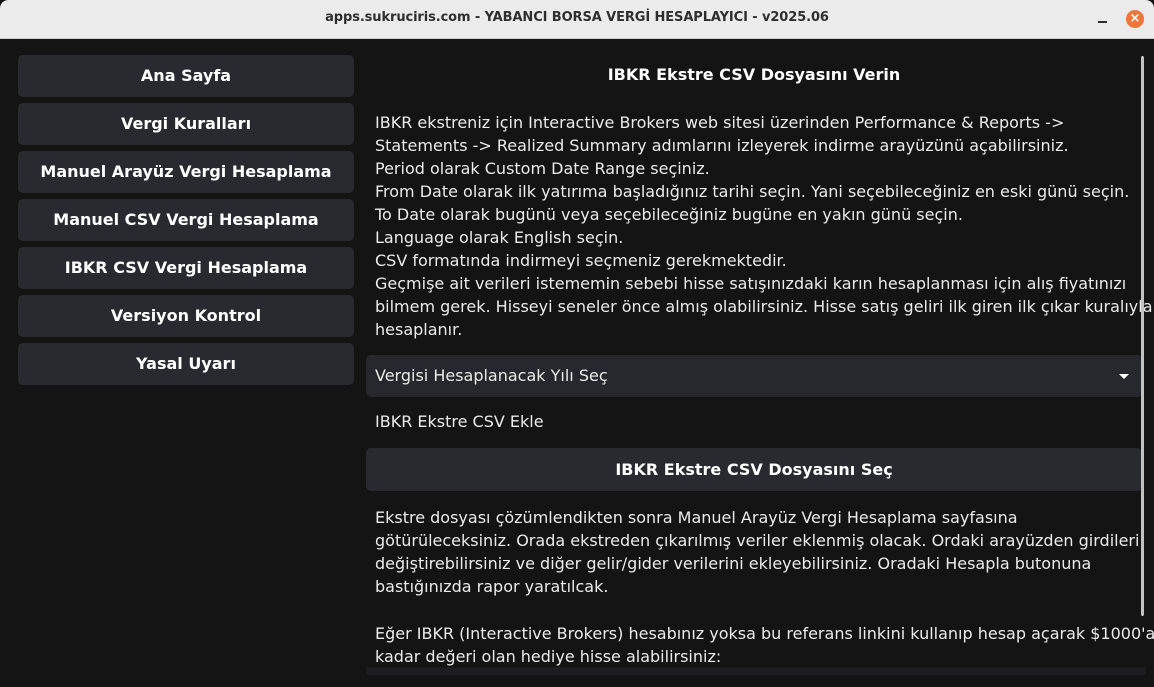  I want to click on year-select-label: Vergisi Hesaplanacak Yılı Seç, so click(491, 375).